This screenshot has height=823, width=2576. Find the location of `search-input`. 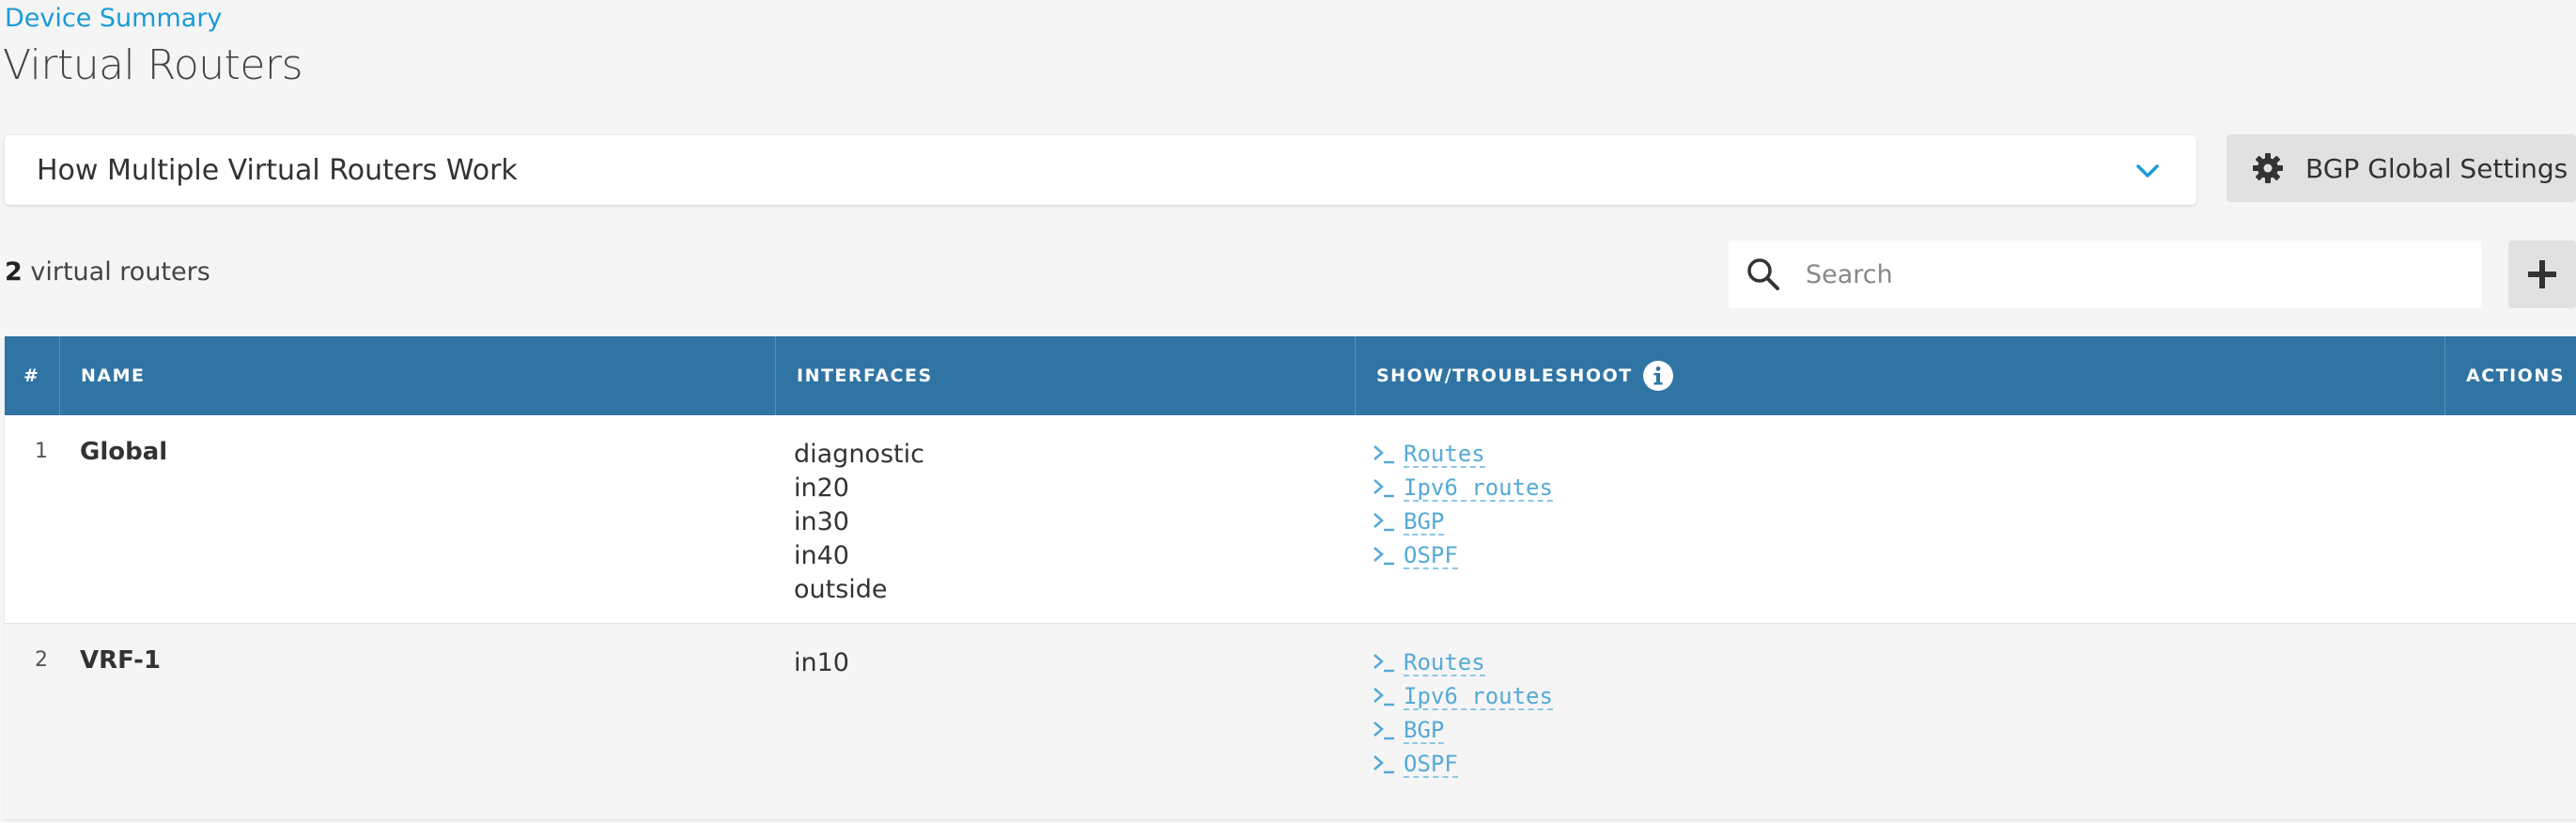

search-input is located at coordinates (2125, 274).